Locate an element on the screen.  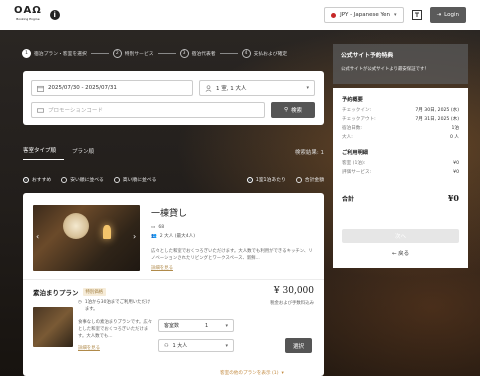
tab-plan: プラン順 is located at coordinates (83, 152).